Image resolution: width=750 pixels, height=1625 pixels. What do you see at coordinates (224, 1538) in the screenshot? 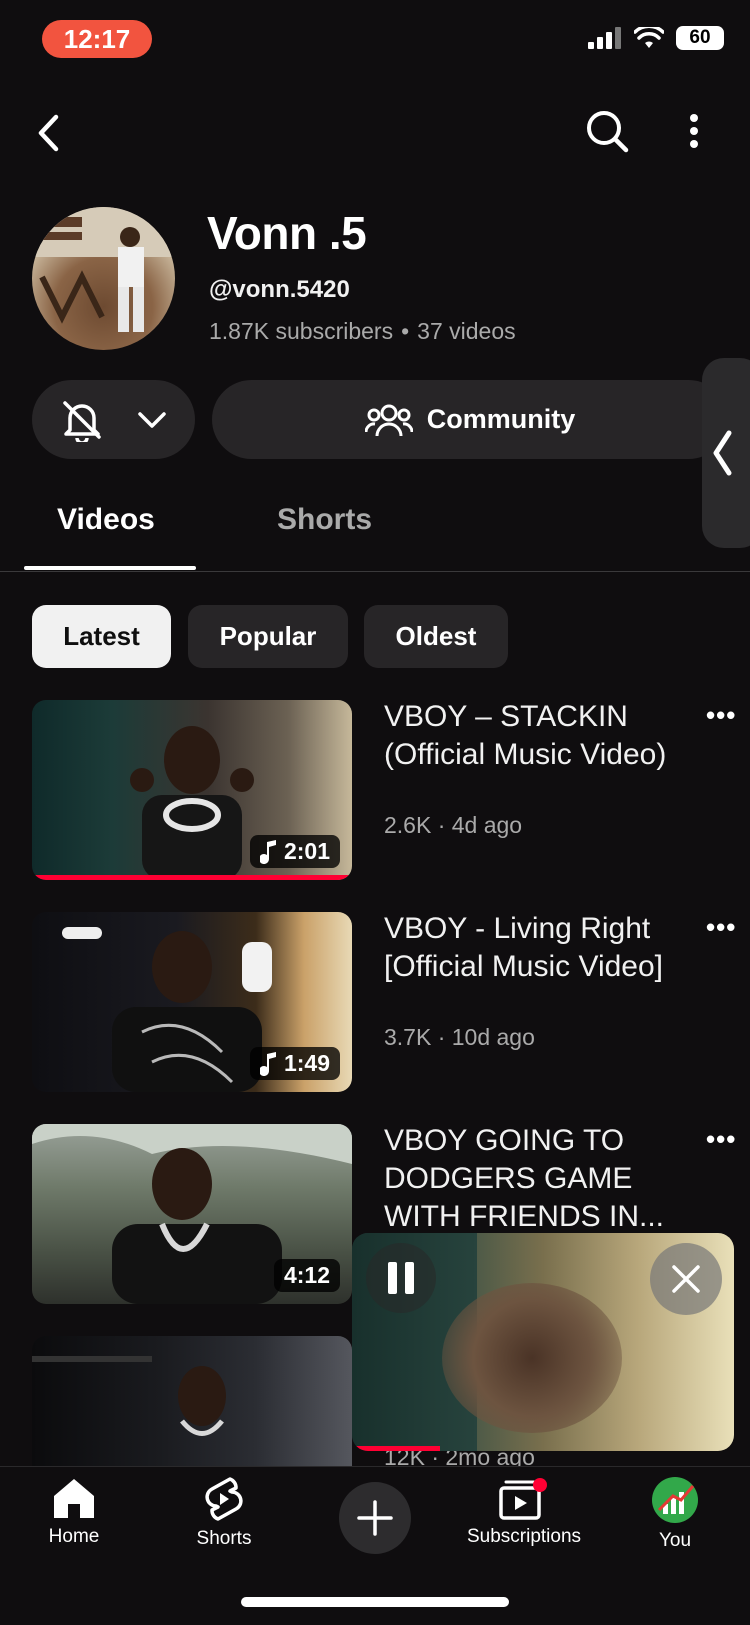
I see `nav-shorts-label: Shorts` at bounding box center [224, 1538].